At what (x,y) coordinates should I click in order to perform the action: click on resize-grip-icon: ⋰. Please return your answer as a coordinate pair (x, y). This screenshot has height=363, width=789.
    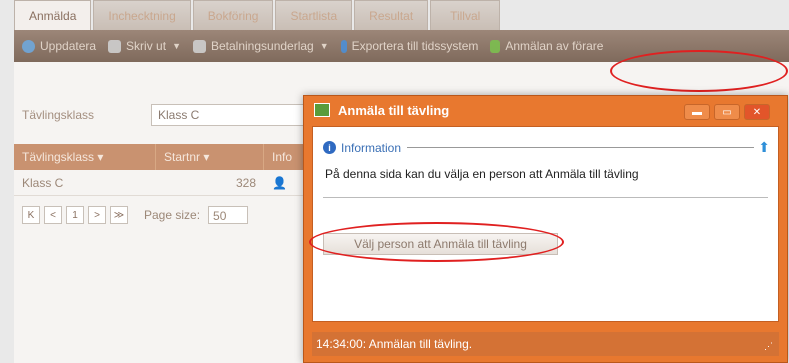
    Looking at the image, I should click on (768, 346).